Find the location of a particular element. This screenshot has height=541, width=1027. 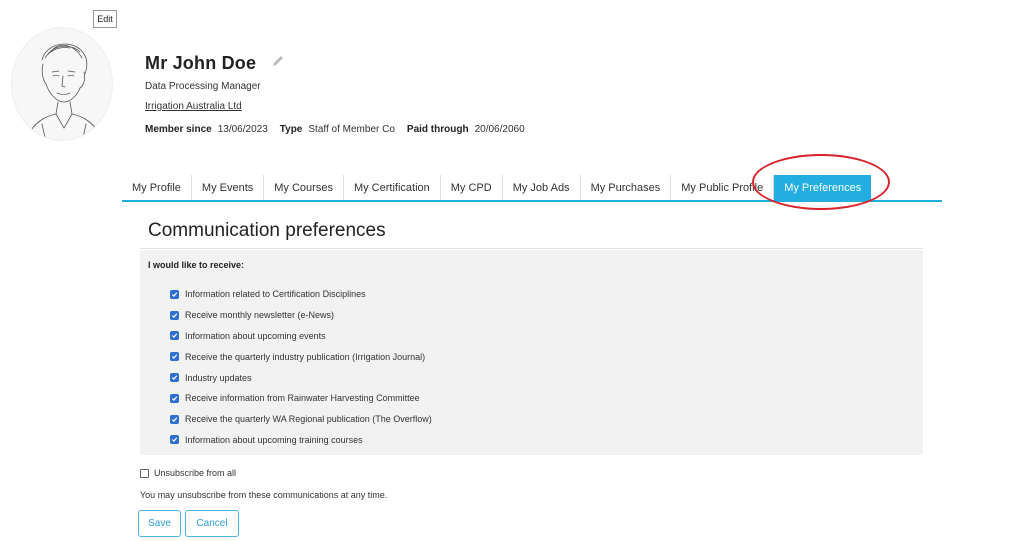

tab-my-profile: My Profile is located at coordinates (157, 187).